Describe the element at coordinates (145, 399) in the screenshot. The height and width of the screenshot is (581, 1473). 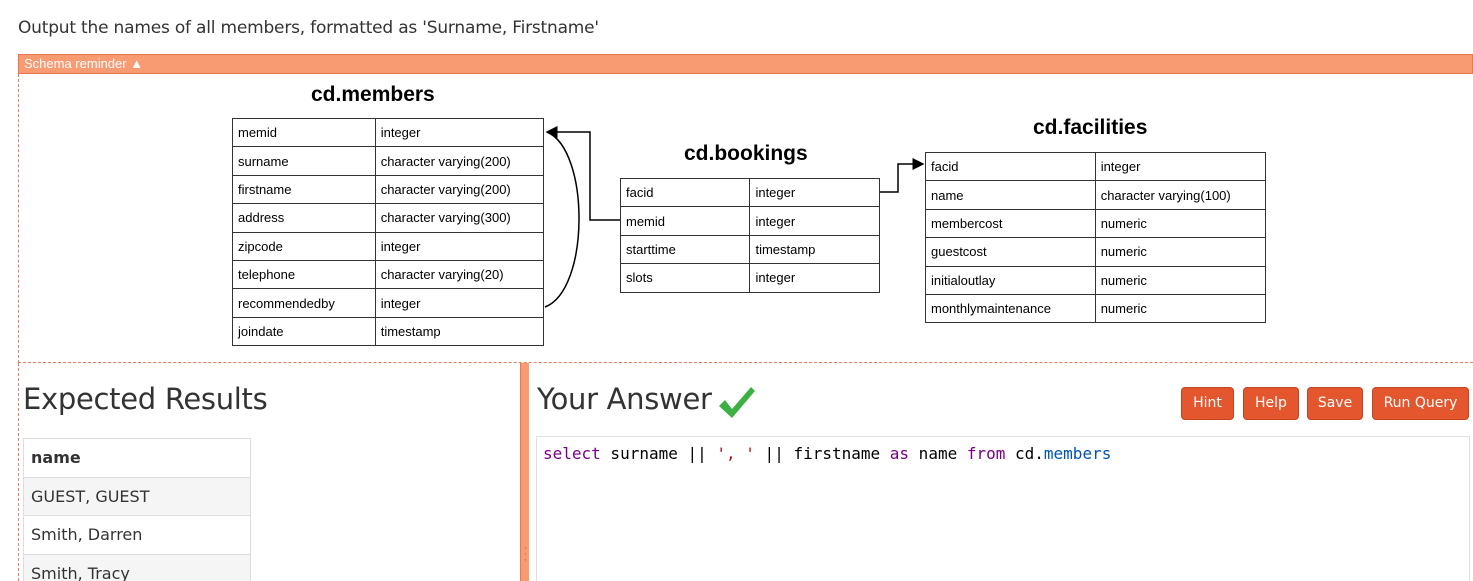
I see `expected-results-heading: Expected Results` at that location.